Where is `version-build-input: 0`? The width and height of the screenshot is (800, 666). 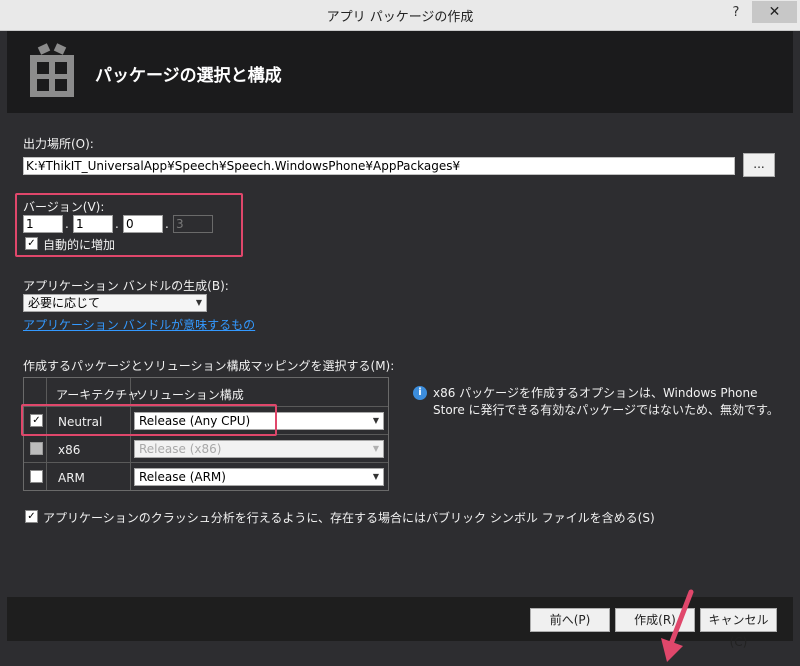
version-build-input: 0 is located at coordinates (143, 224).